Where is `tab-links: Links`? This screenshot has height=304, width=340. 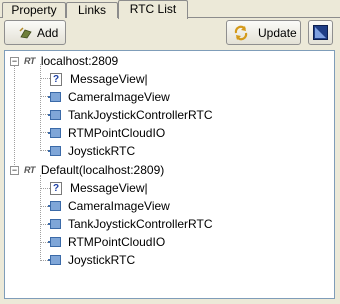
tab-links: Links is located at coordinates (92, 10).